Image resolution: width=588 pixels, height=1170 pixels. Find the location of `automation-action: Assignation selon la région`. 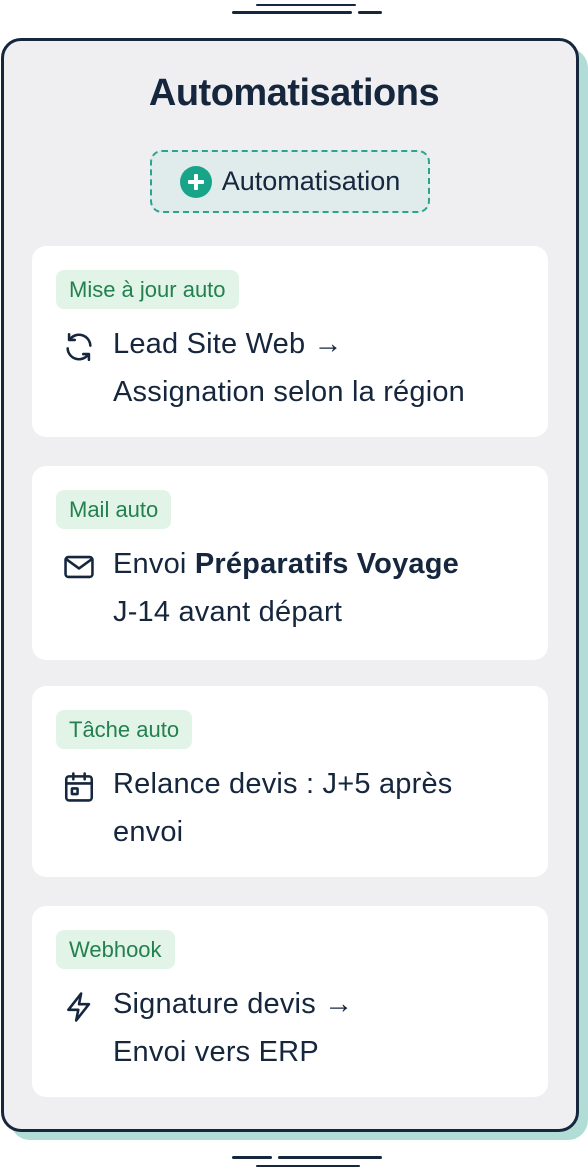

automation-action: Assignation selon la région is located at coordinates (289, 392).